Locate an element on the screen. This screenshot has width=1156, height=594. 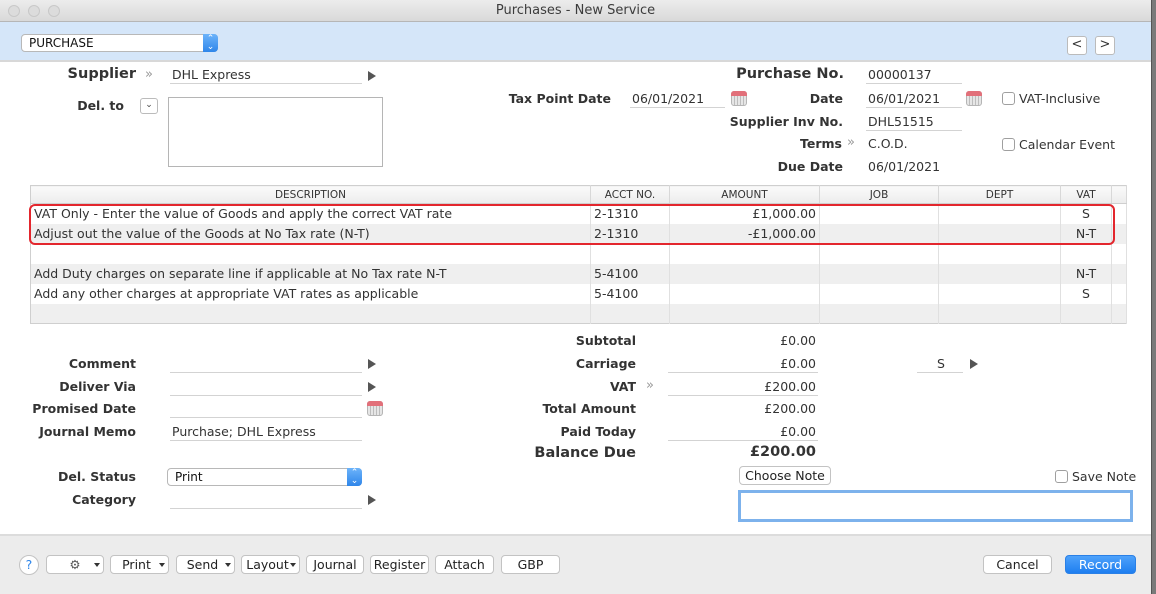
vat-detail-icon: » is located at coordinates (650, 385).